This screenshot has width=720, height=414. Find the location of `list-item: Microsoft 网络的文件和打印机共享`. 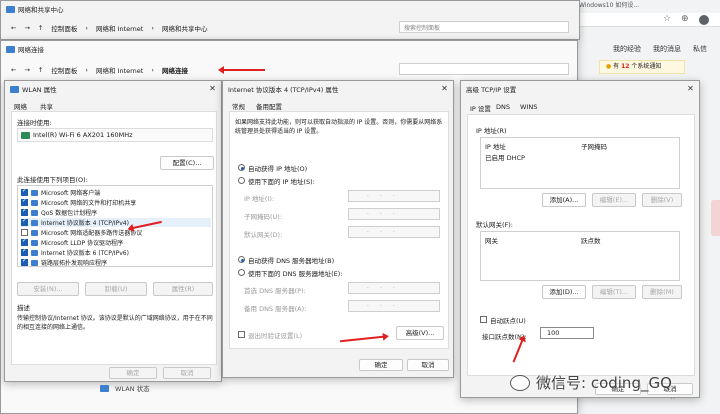

list-item: Microsoft 网络的文件和打印机共享 is located at coordinates (79, 202).